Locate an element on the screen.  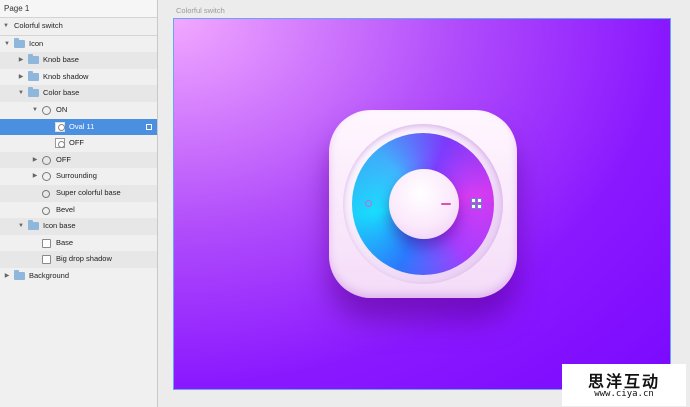
layer-group-background: ▶ Background is located at coordinates (78, 276).